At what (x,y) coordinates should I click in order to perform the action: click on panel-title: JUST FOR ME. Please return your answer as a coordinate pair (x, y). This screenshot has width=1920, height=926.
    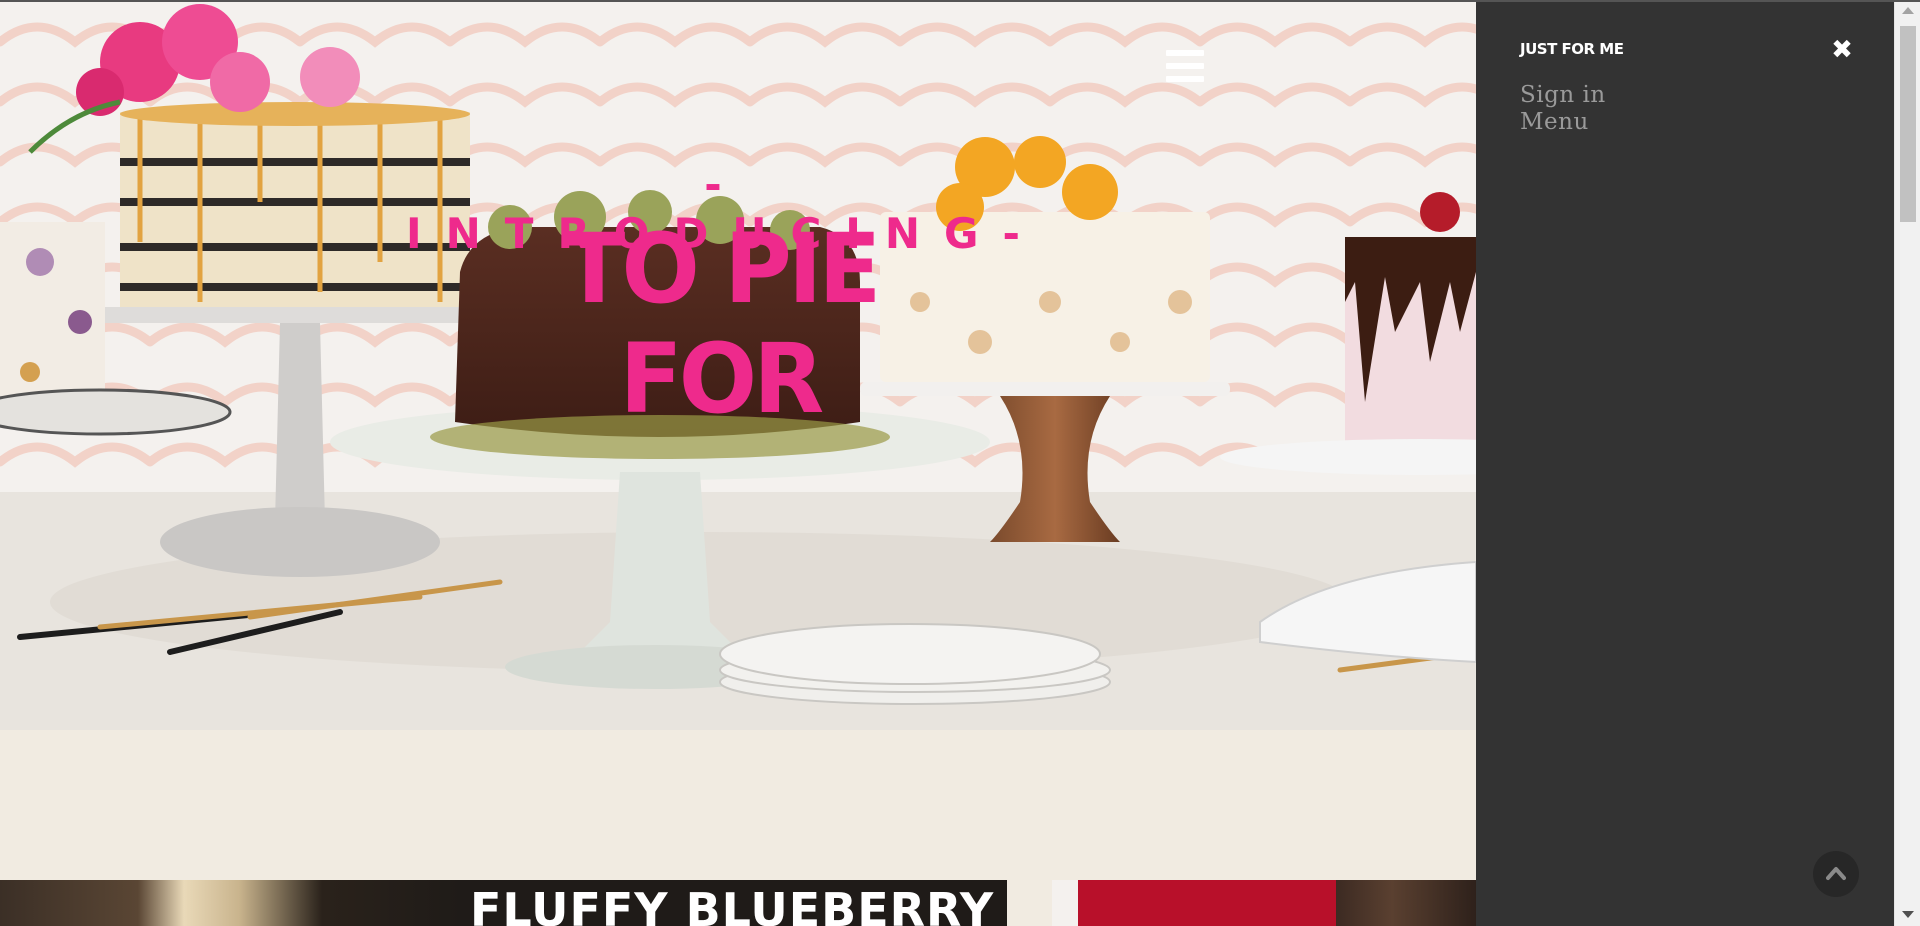
    Looking at the image, I should click on (1572, 49).